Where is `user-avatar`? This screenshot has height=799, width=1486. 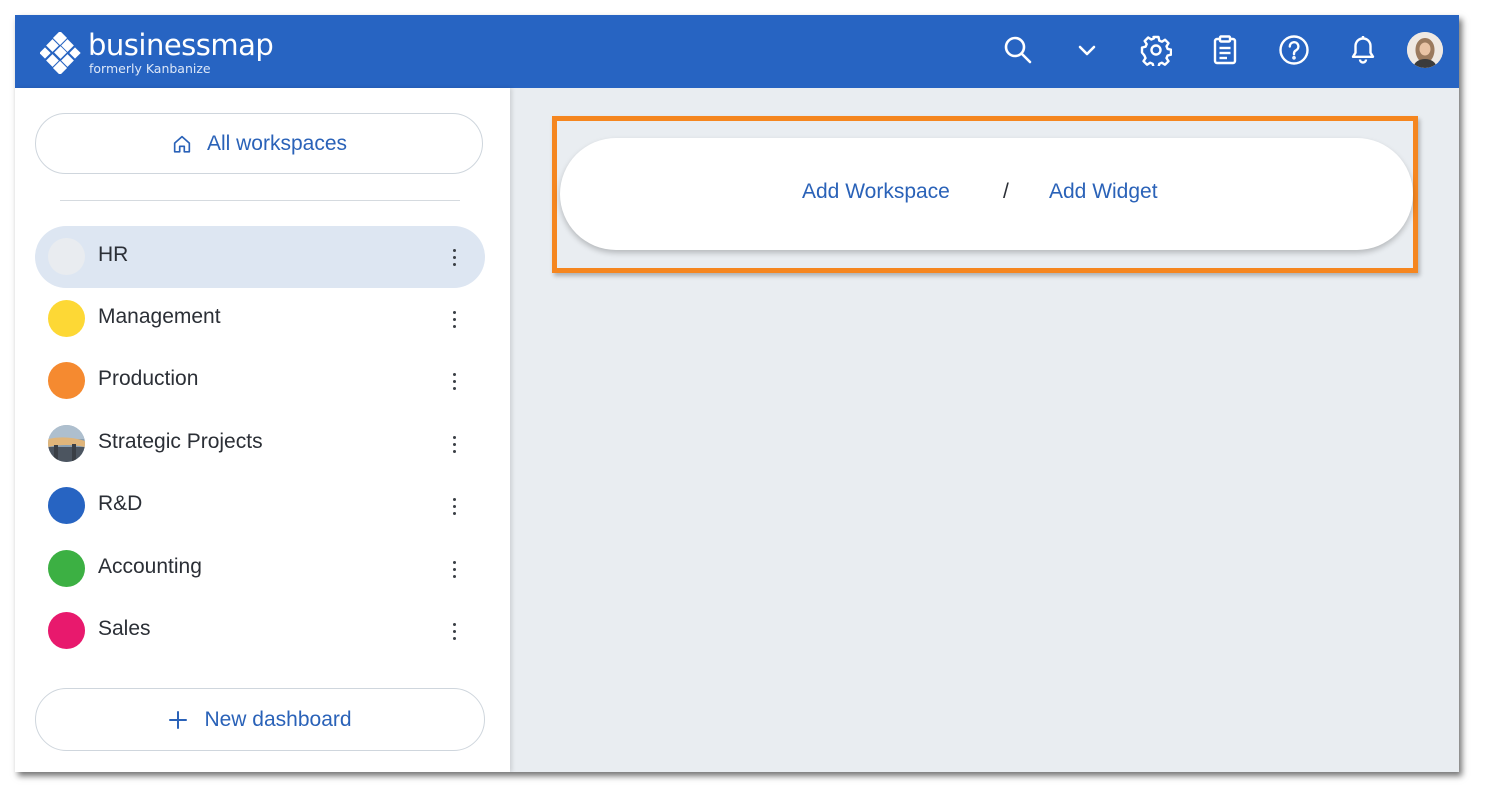 user-avatar is located at coordinates (1425, 50).